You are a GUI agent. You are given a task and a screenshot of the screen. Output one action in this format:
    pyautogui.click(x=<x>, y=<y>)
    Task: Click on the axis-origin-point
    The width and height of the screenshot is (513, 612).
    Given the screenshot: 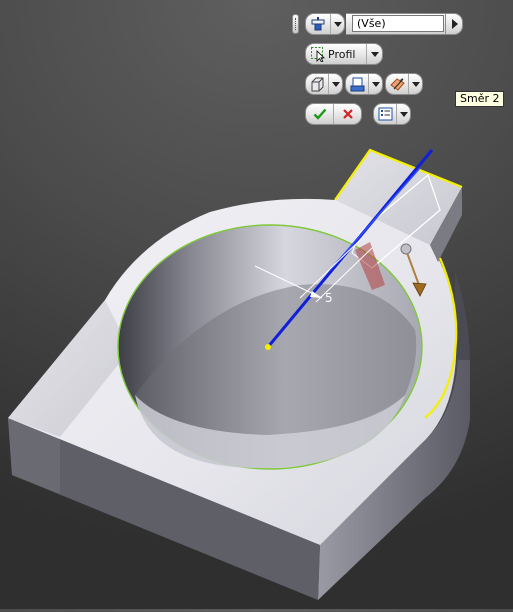 What is the action you would take?
    pyautogui.click(x=268, y=347)
    